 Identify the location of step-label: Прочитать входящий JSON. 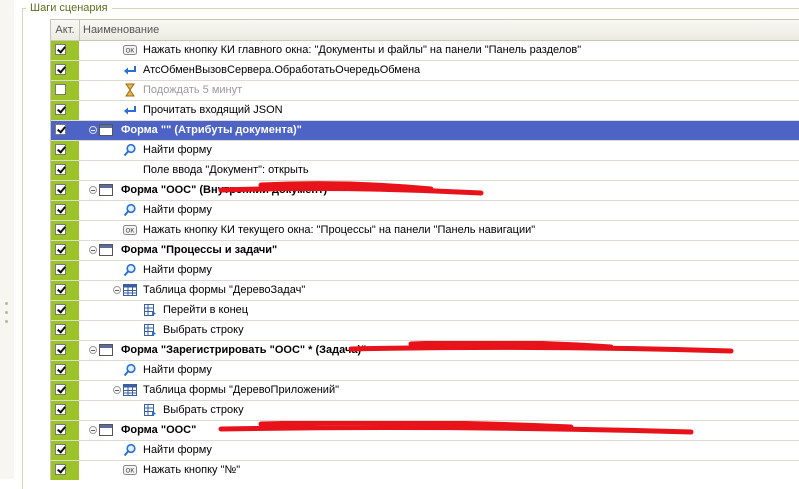
(213, 110).